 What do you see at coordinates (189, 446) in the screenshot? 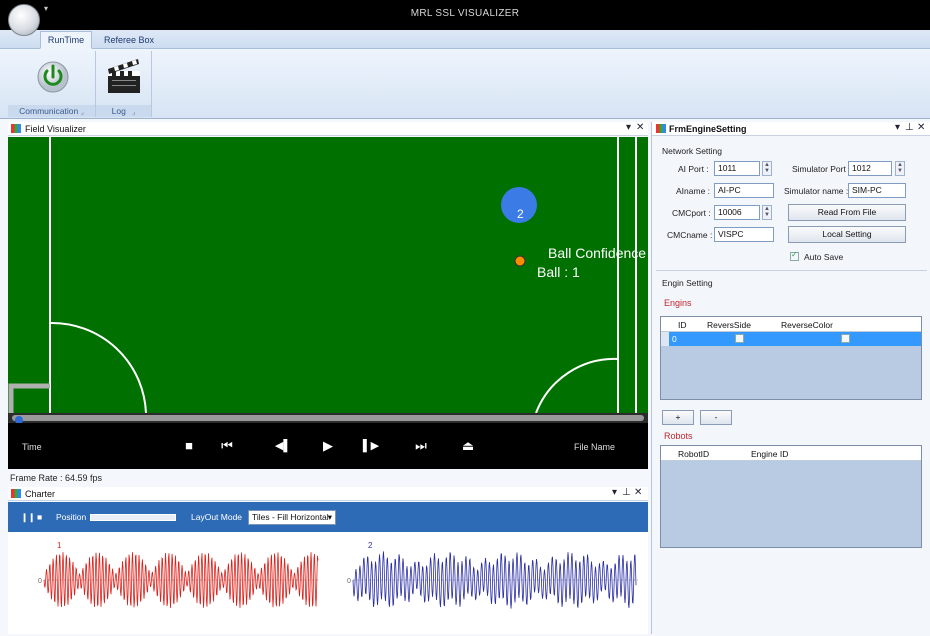
I see `stop-button: ■` at bounding box center [189, 446].